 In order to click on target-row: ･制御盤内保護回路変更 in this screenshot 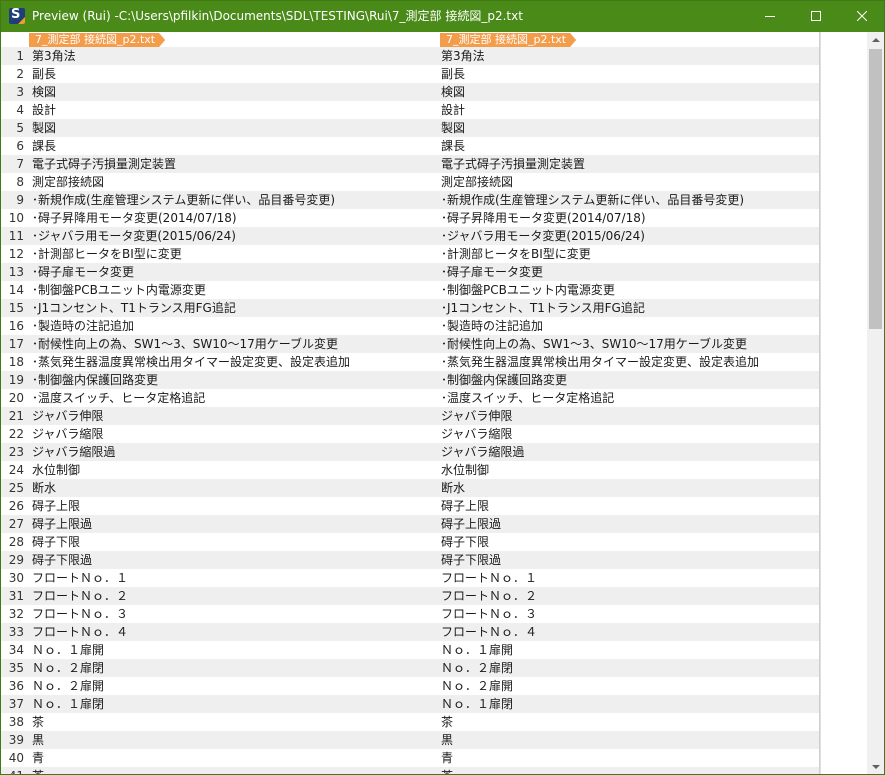, I will do `click(626, 380)`.